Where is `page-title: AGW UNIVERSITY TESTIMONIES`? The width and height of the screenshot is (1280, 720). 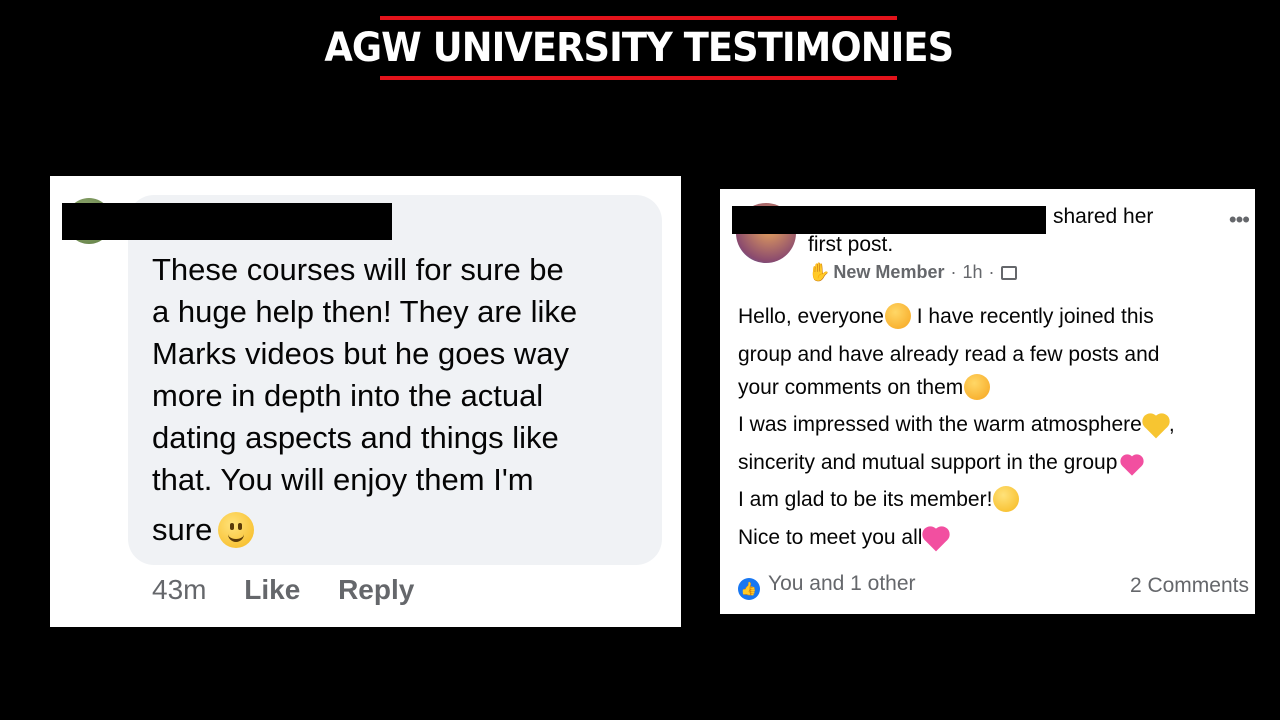
page-title: AGW UNIVERSITY TESTIMONIES is located at coordinates (638, 48).